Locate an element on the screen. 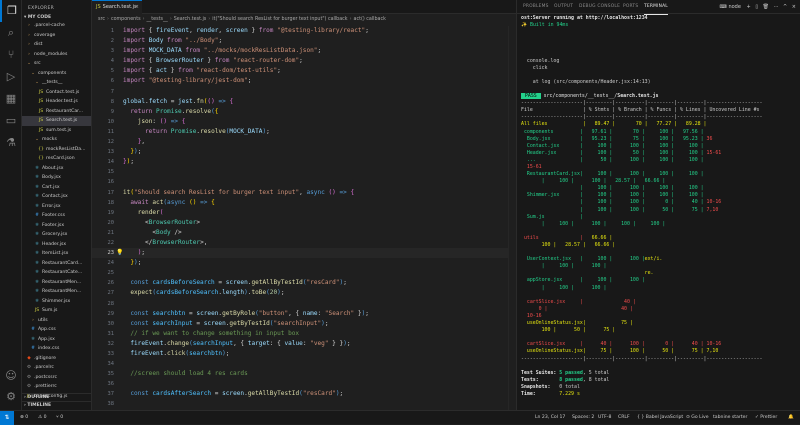 Image resolution: width=800 pixels, height=425 pixels. breadcrumb-item: Search.test.js is located at coordinates (190, 19).